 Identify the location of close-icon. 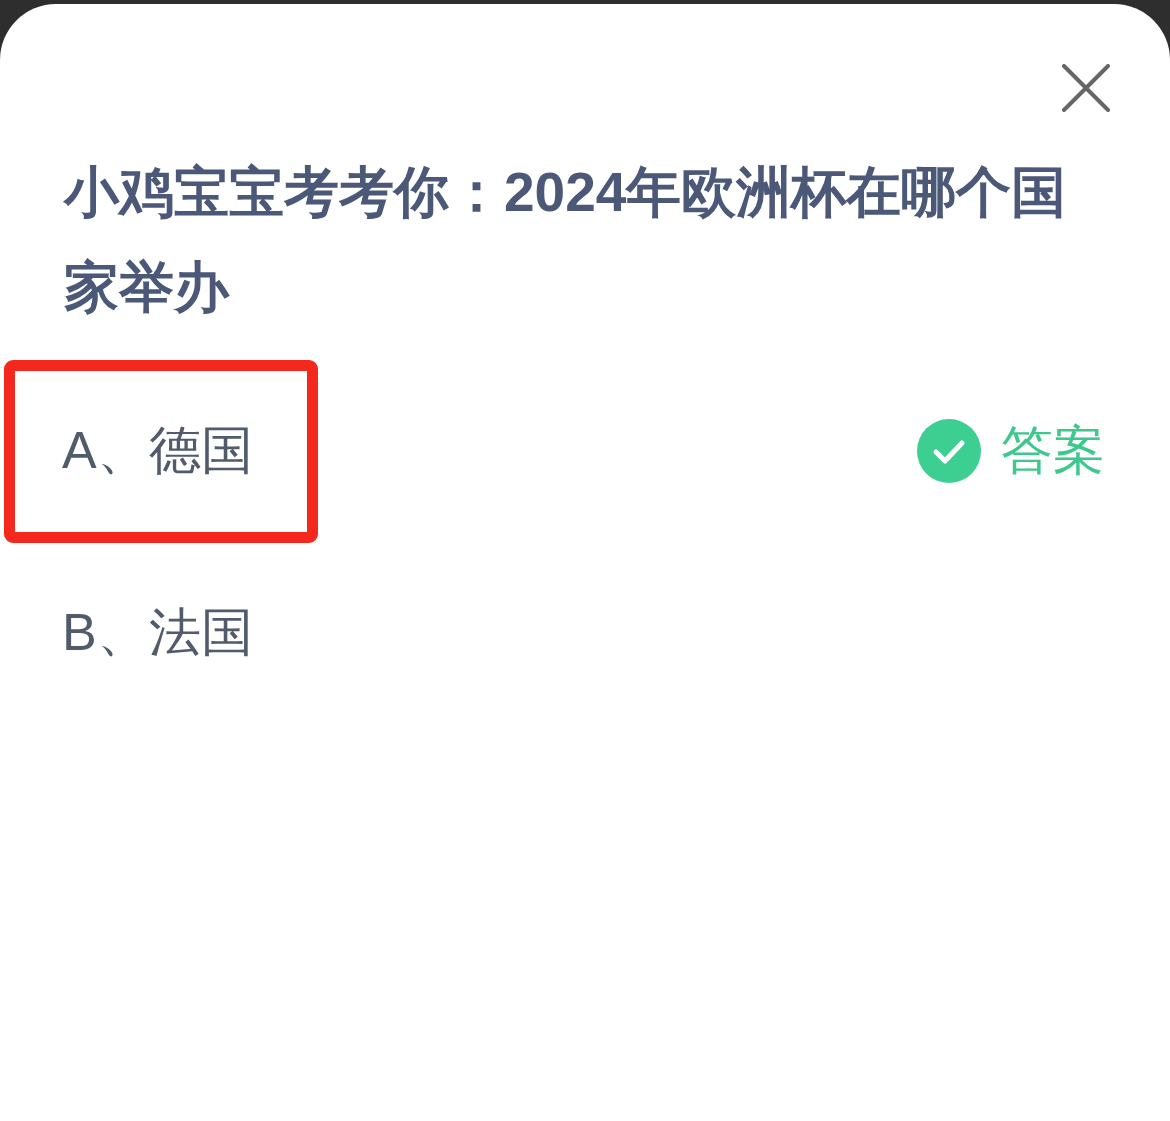
(1086, 88).